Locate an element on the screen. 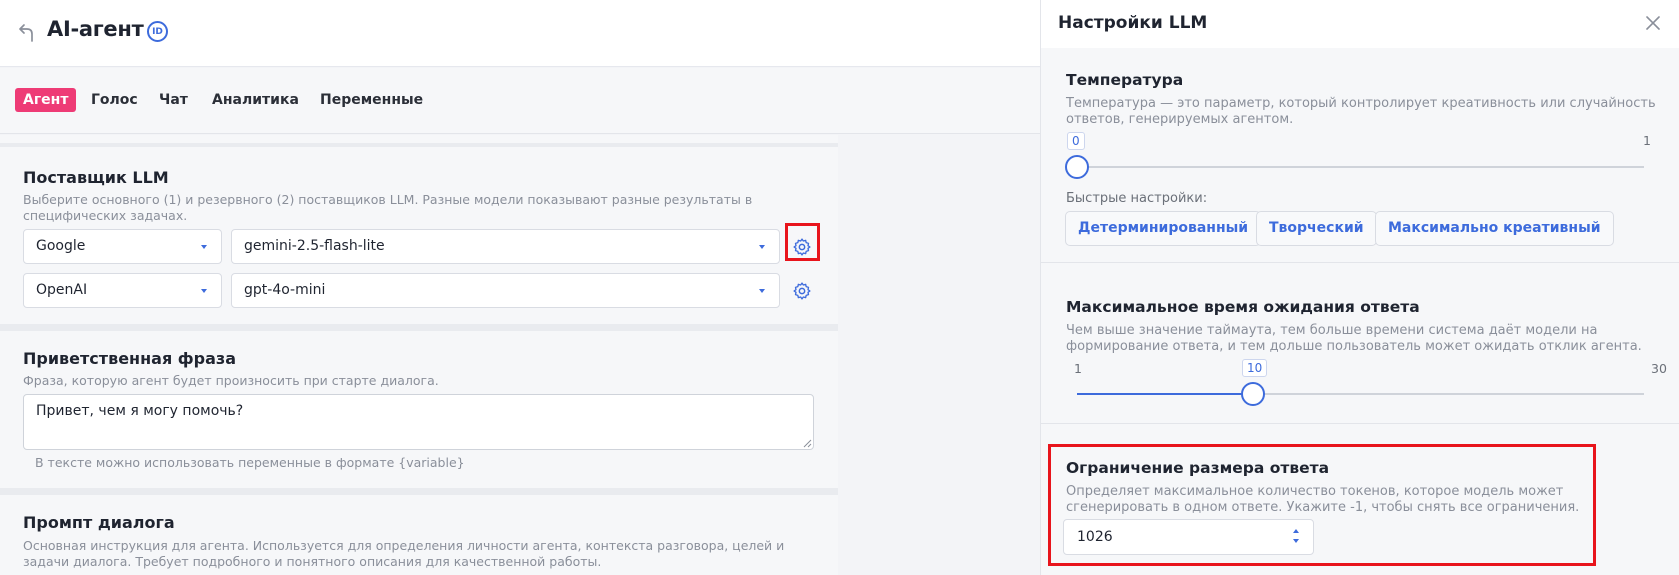 Image resolution: width=1679 pixels, height=575 pixels. fallback-provider-select: OpenAI is located at coordinates (122, 290).